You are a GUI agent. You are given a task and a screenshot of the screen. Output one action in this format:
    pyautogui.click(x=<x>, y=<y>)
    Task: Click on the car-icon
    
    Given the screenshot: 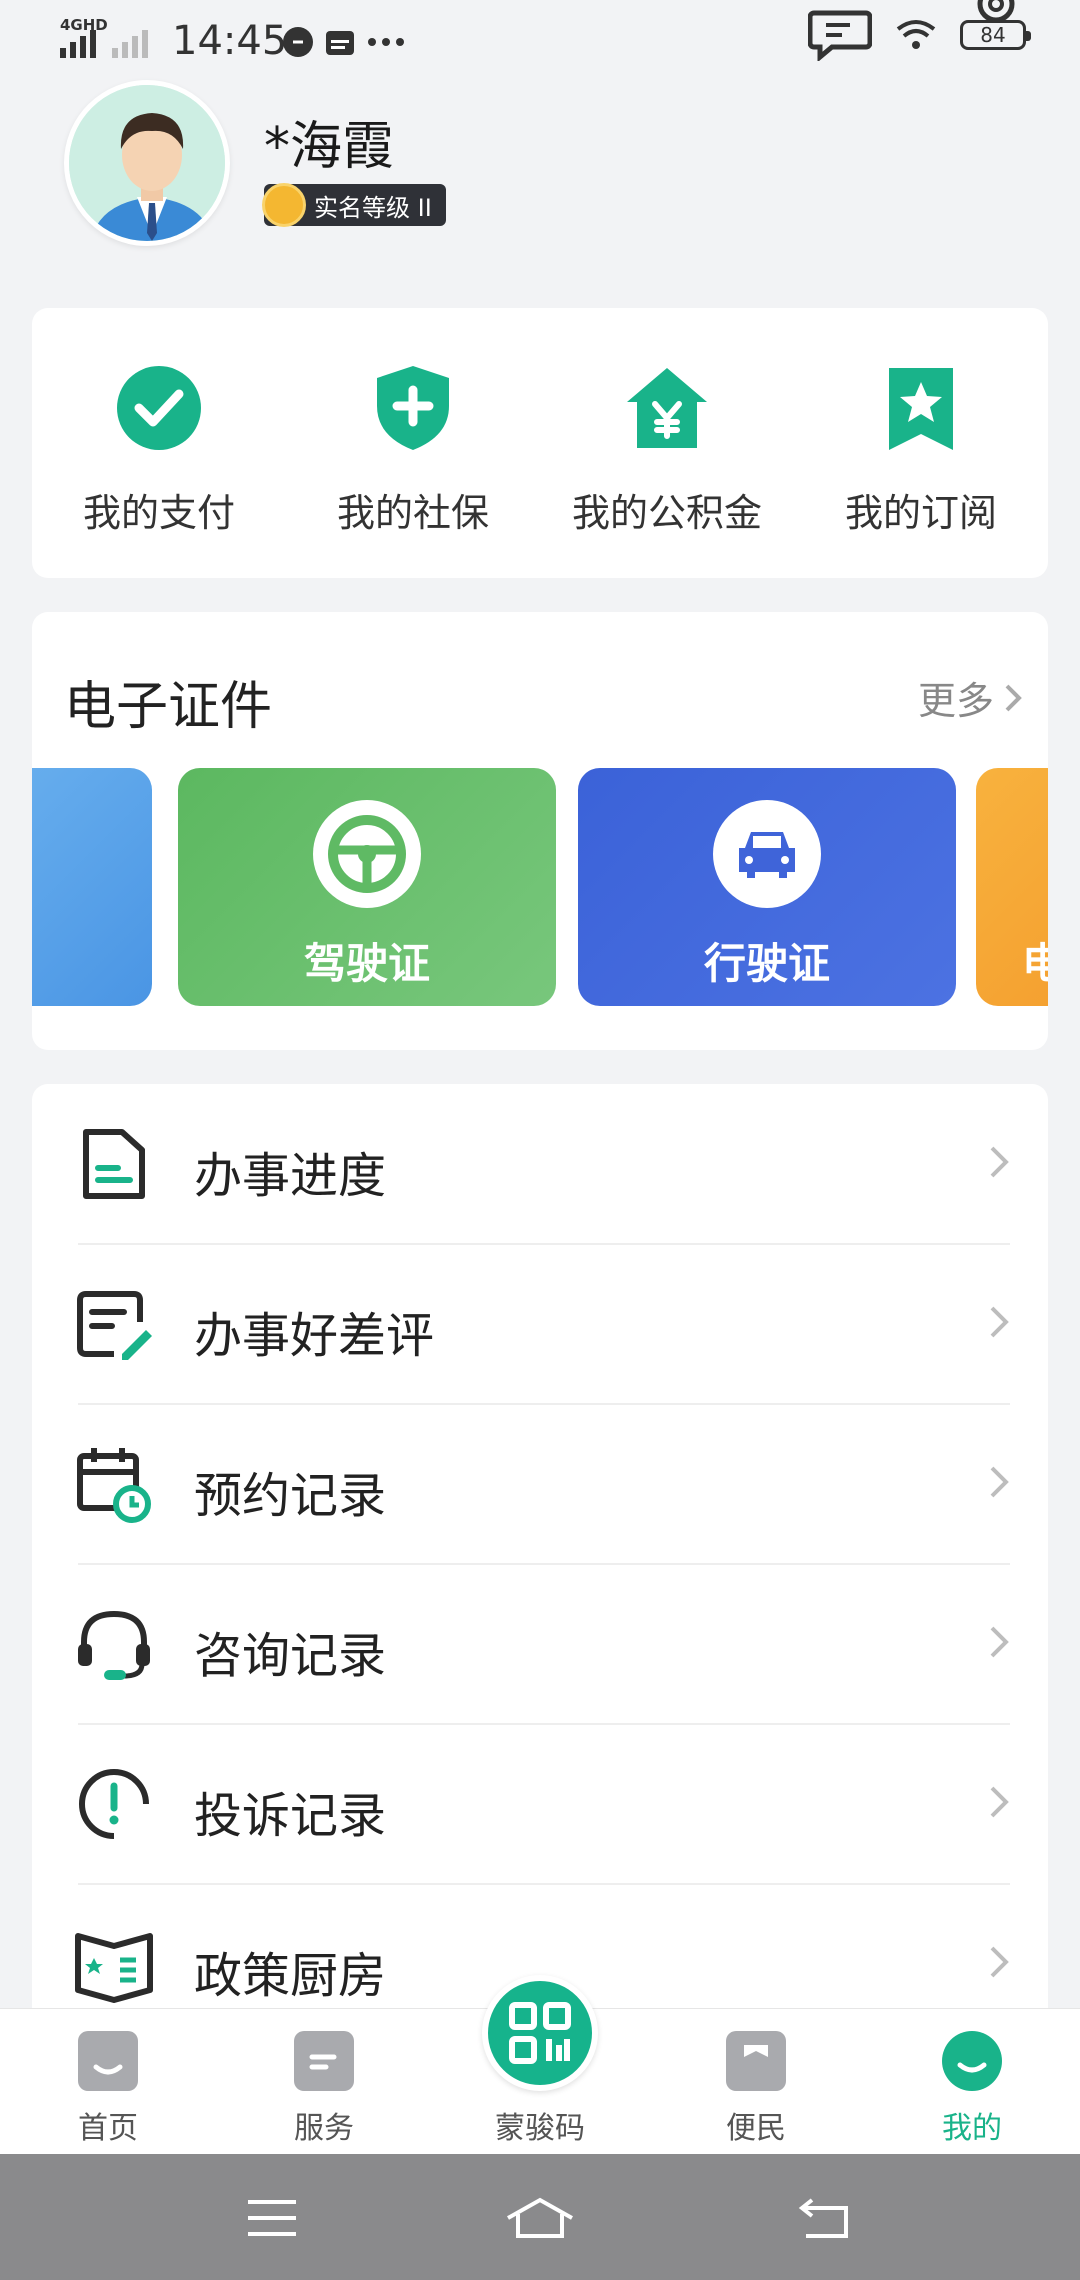 What is the action you would take?
    pyautogui.click(x=767, y=854)
    